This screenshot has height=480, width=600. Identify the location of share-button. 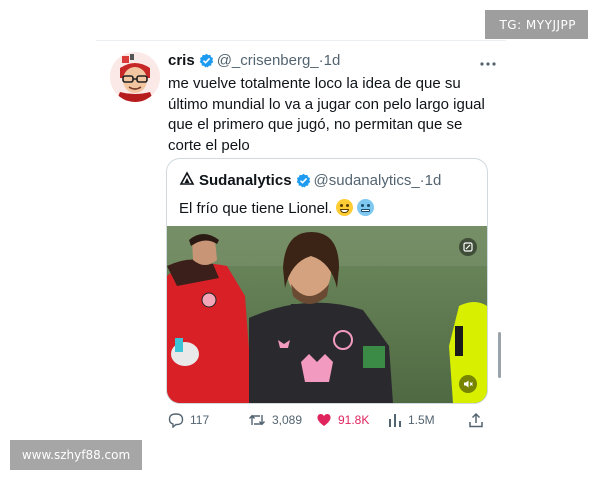
(476, 420).